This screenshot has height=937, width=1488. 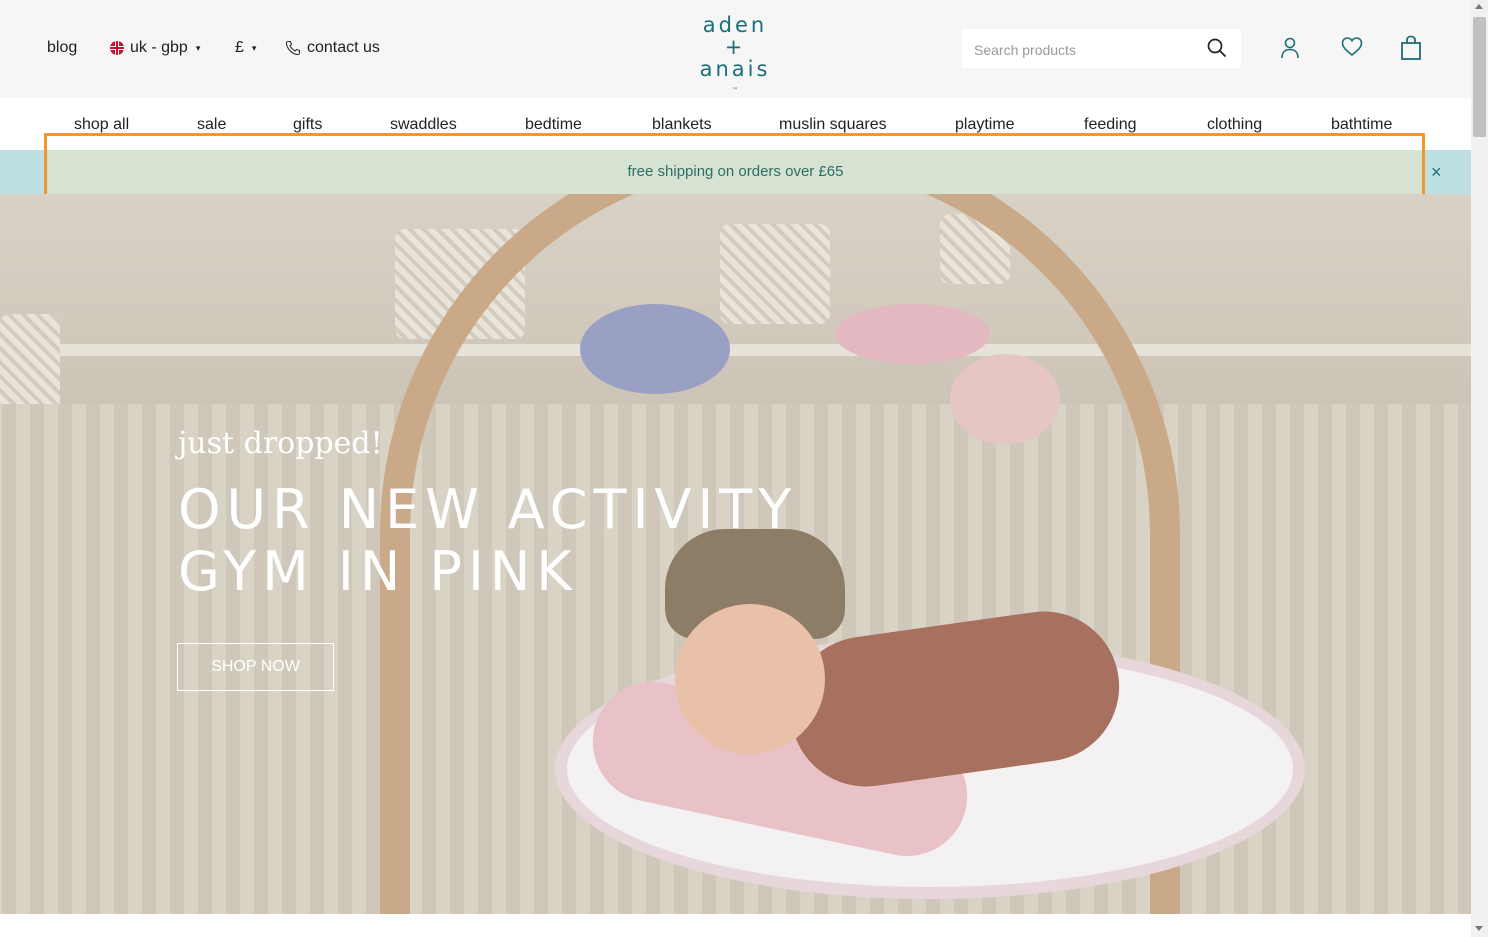 I want to click on hero-kicker: just dropped!, so click(x=280, y=443).